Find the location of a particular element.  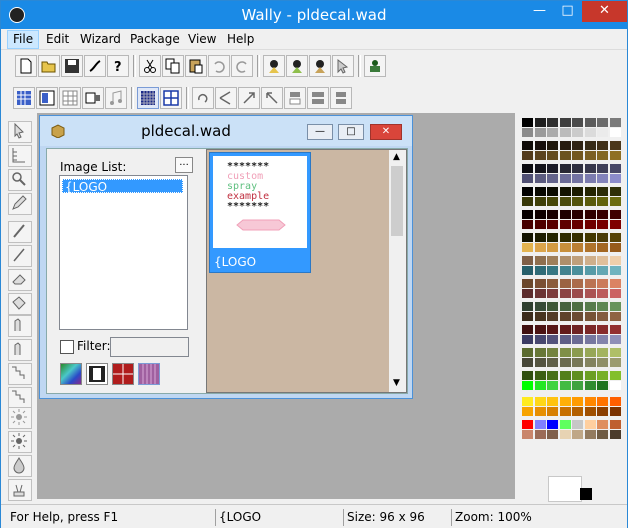

spray-tool is located at coordinates (20, 490).